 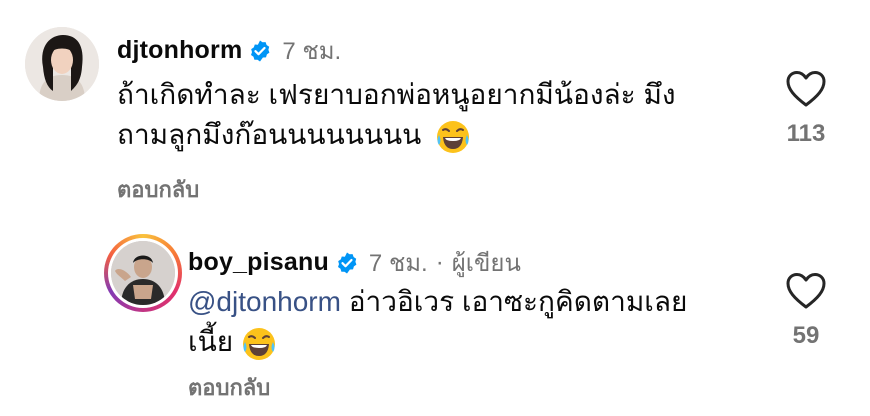 I want to click on comment-text-line-content: ถามลูกมึงก๊อนนนนนนนน, so click(x=269, y=134).